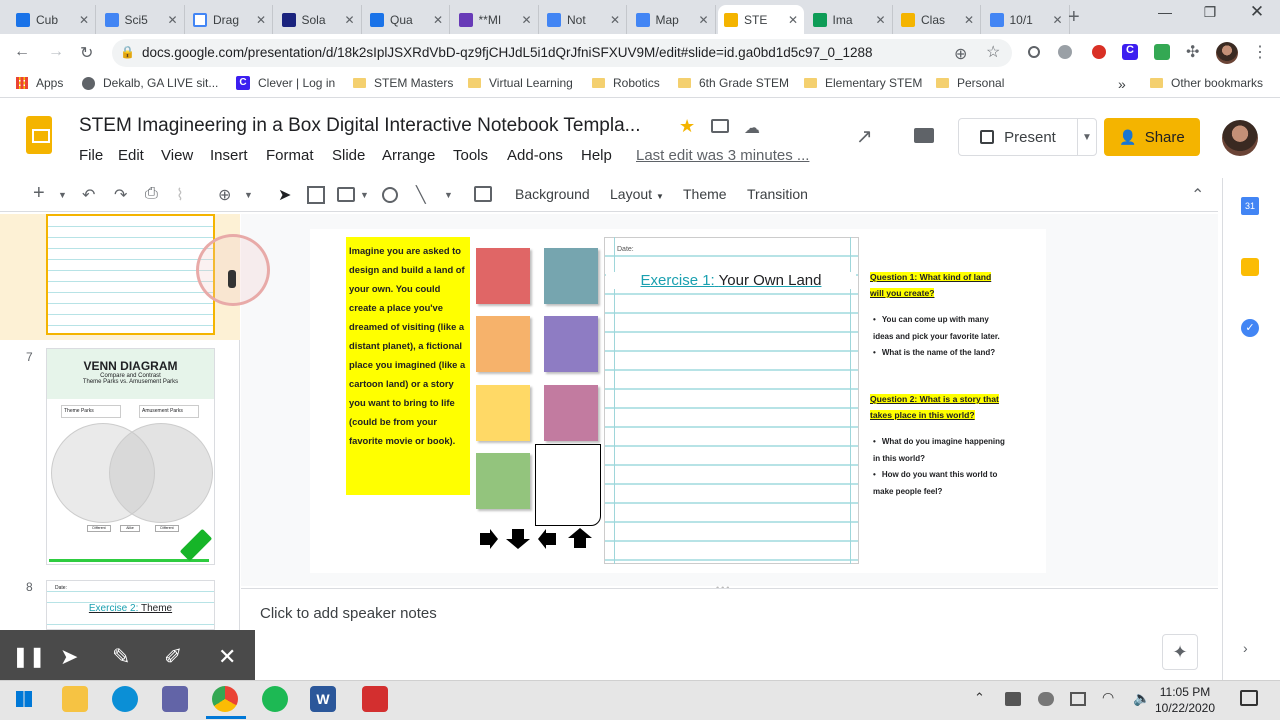  What do you see at coordinates (131, 155) in the screenshot?
I see `menu-edit: Edit` at bounding box center [131, 155].